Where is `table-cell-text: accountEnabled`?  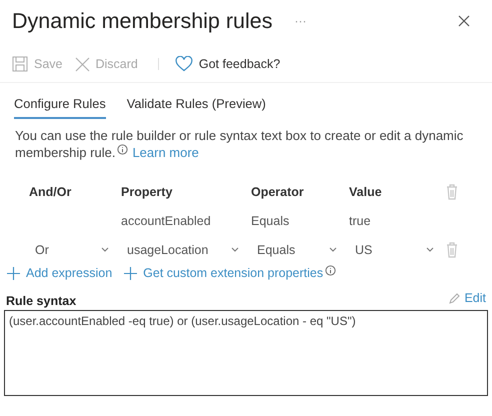 table-cell-text: accountEnabled is located at coordinates (166, 221).